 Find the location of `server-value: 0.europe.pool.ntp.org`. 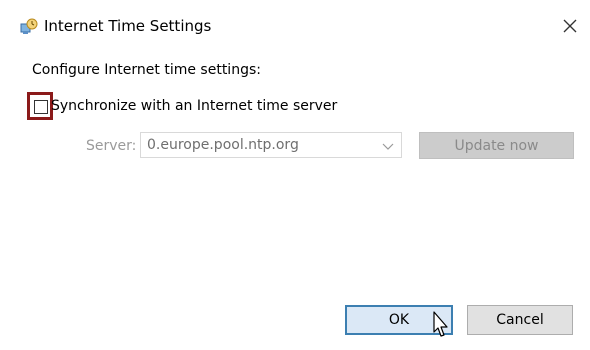

server-value: 0.europe.pool.ntp.org is located at coordinates (223, 145).